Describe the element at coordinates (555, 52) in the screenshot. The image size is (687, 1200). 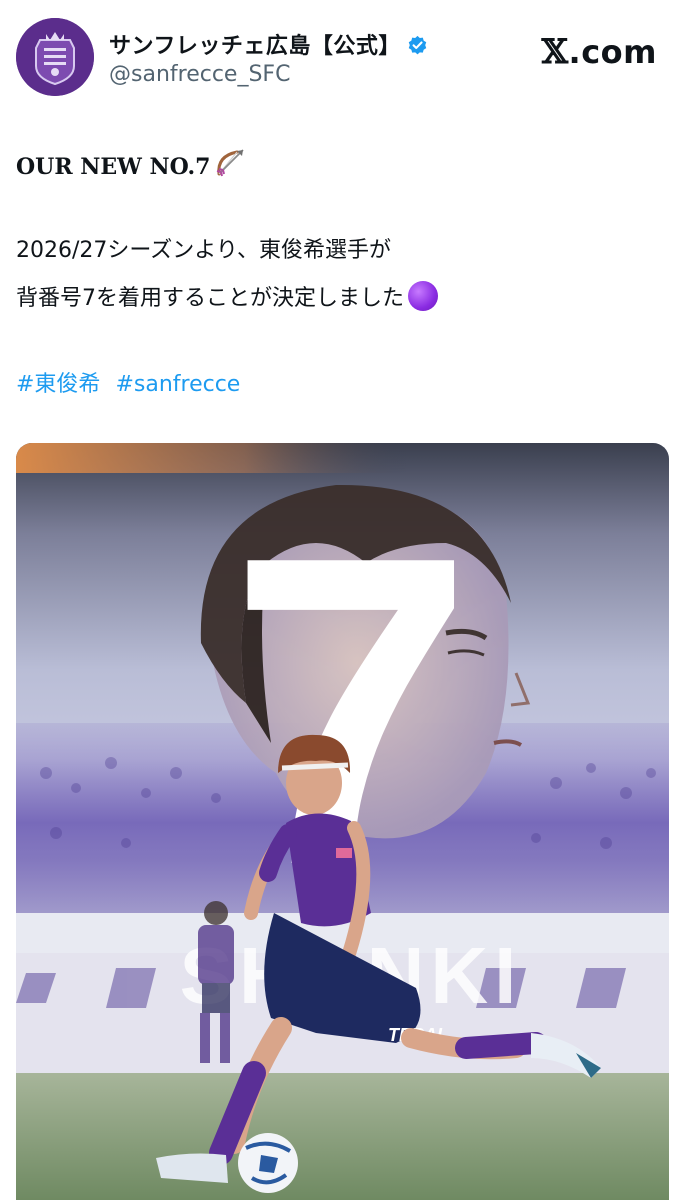
I see `x-logo-icon: 𝕏` at that location.